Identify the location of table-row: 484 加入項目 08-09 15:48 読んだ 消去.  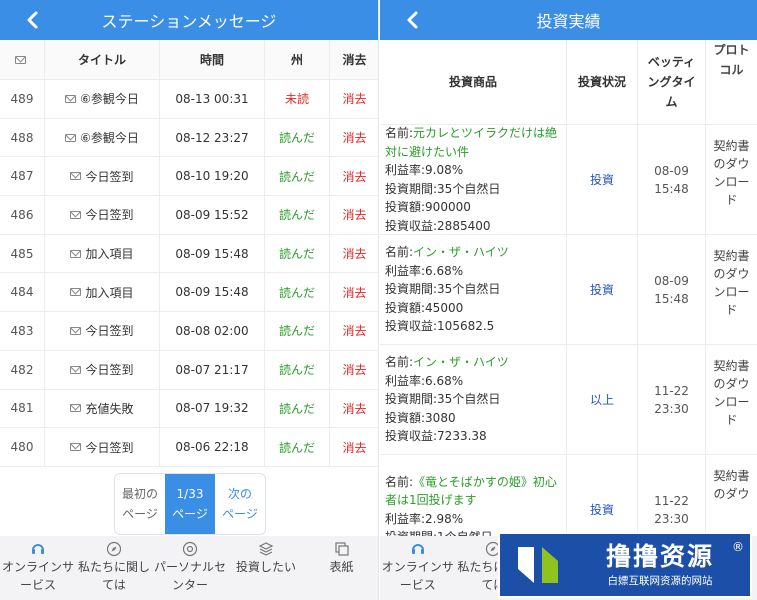
(189, 293).